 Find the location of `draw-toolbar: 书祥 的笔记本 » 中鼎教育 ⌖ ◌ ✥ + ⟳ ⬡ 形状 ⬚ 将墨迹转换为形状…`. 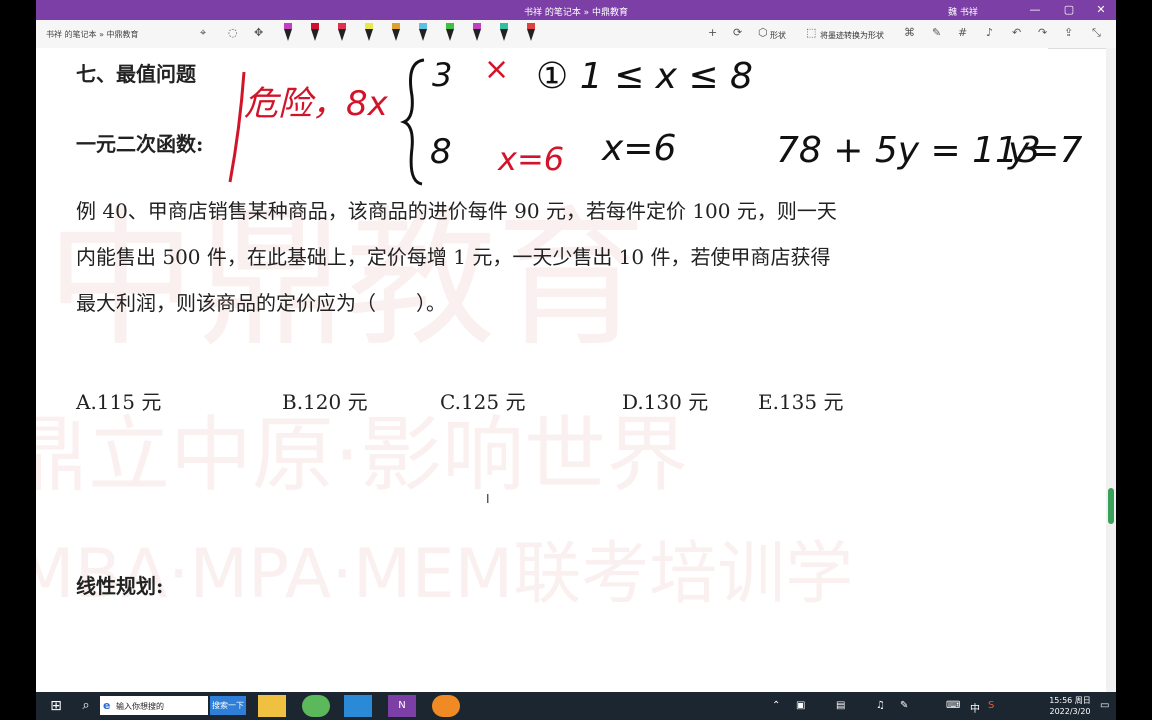

draw-toolbar: 书祥 的笔记本 » 中鼎教育 ⌖ ◌ ✥ + ⟳ ⬡ 形状 ⬚ 将墨迹转换为形状… is located at coordinates (576, 34).